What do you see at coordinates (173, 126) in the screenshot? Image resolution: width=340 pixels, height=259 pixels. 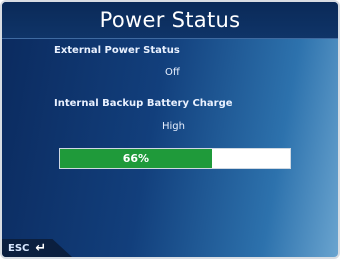 I see `internal-battery-charge-value: High` at bounding box center [173, 126].